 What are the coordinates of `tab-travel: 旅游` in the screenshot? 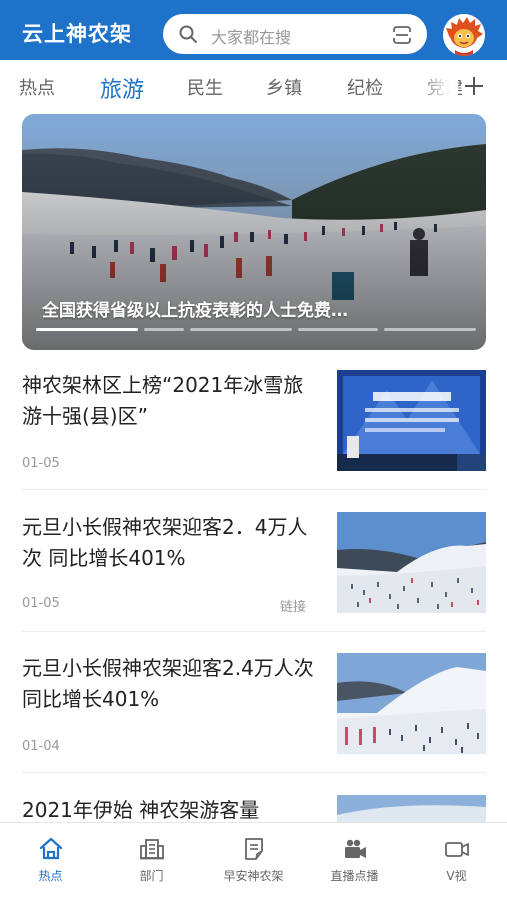 It's located at (122, 88).